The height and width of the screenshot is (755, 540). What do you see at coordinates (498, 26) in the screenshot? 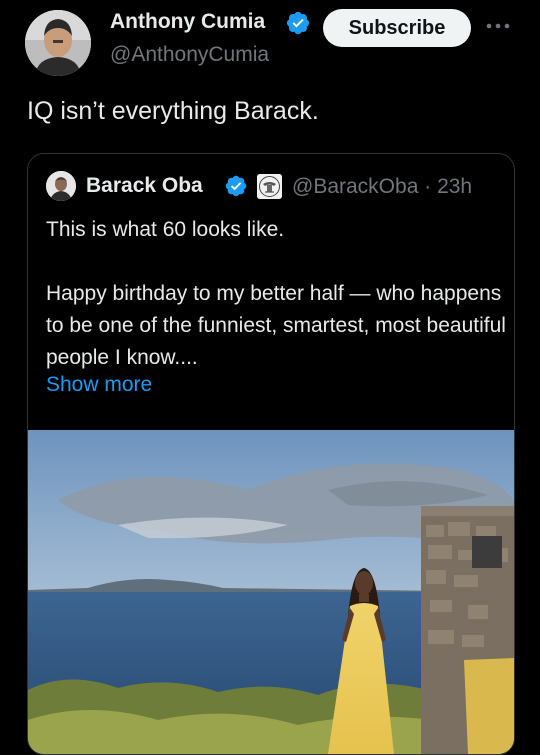
I see `more-options-icon` at bounding box center [498, 26].